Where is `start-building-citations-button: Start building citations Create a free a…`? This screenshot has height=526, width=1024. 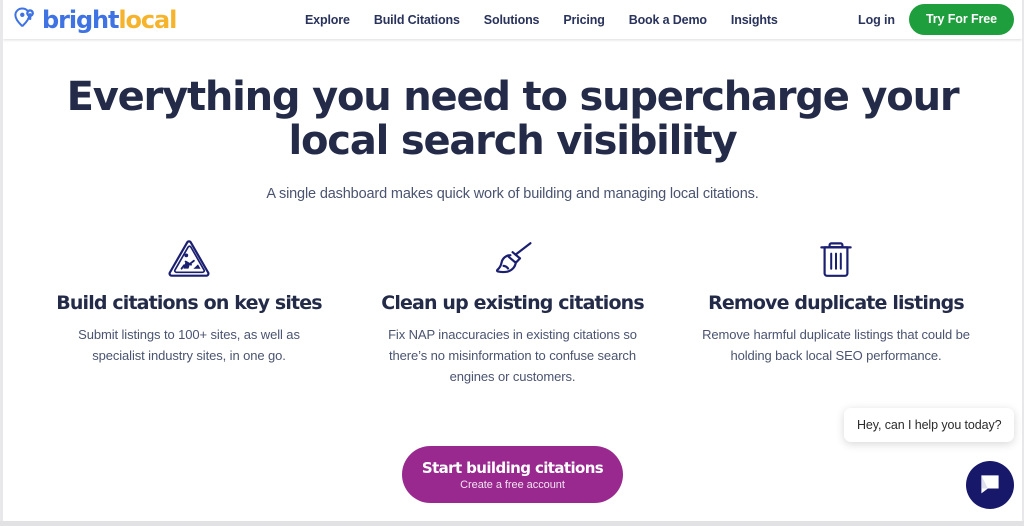
start-building-citations-button: Start building citations Create a free a… is located at coordinates (512, 474).